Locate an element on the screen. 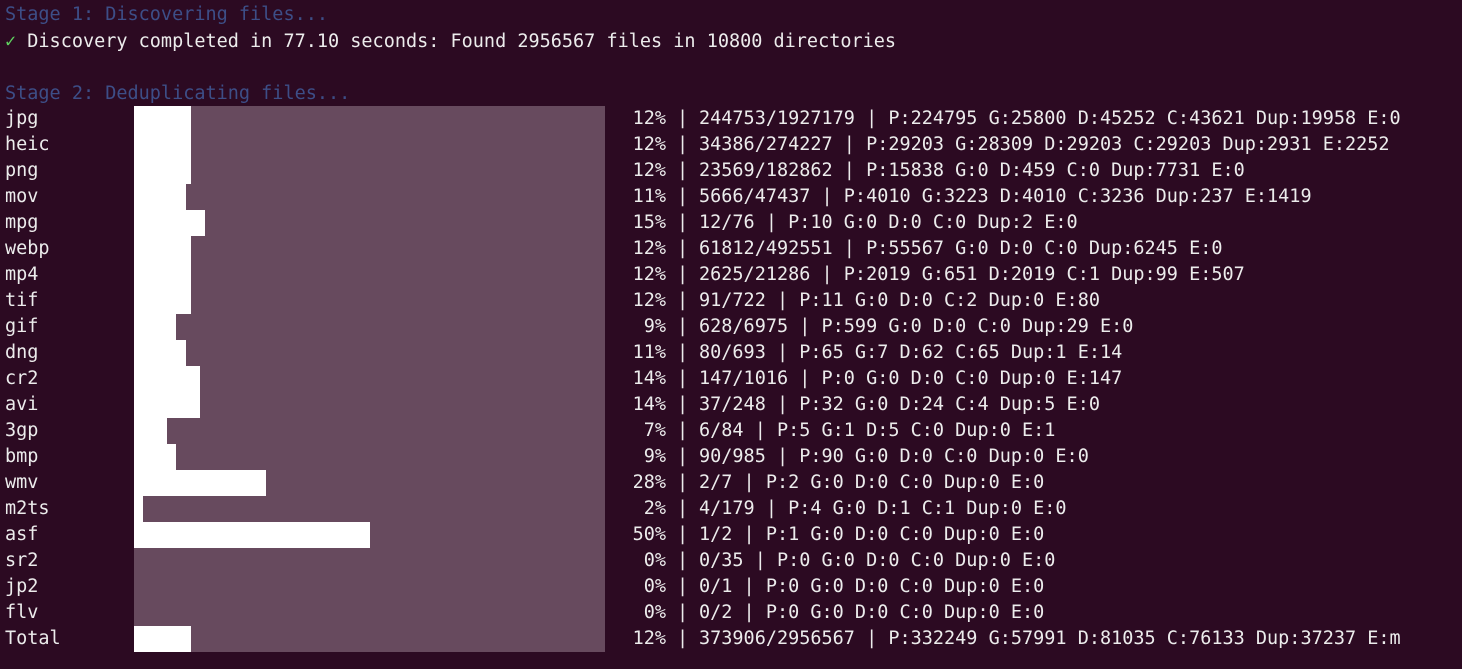 The height and width of the screenshot is (669, 1462). file-extension-label: m2ts is located at coordinates (27, 508).